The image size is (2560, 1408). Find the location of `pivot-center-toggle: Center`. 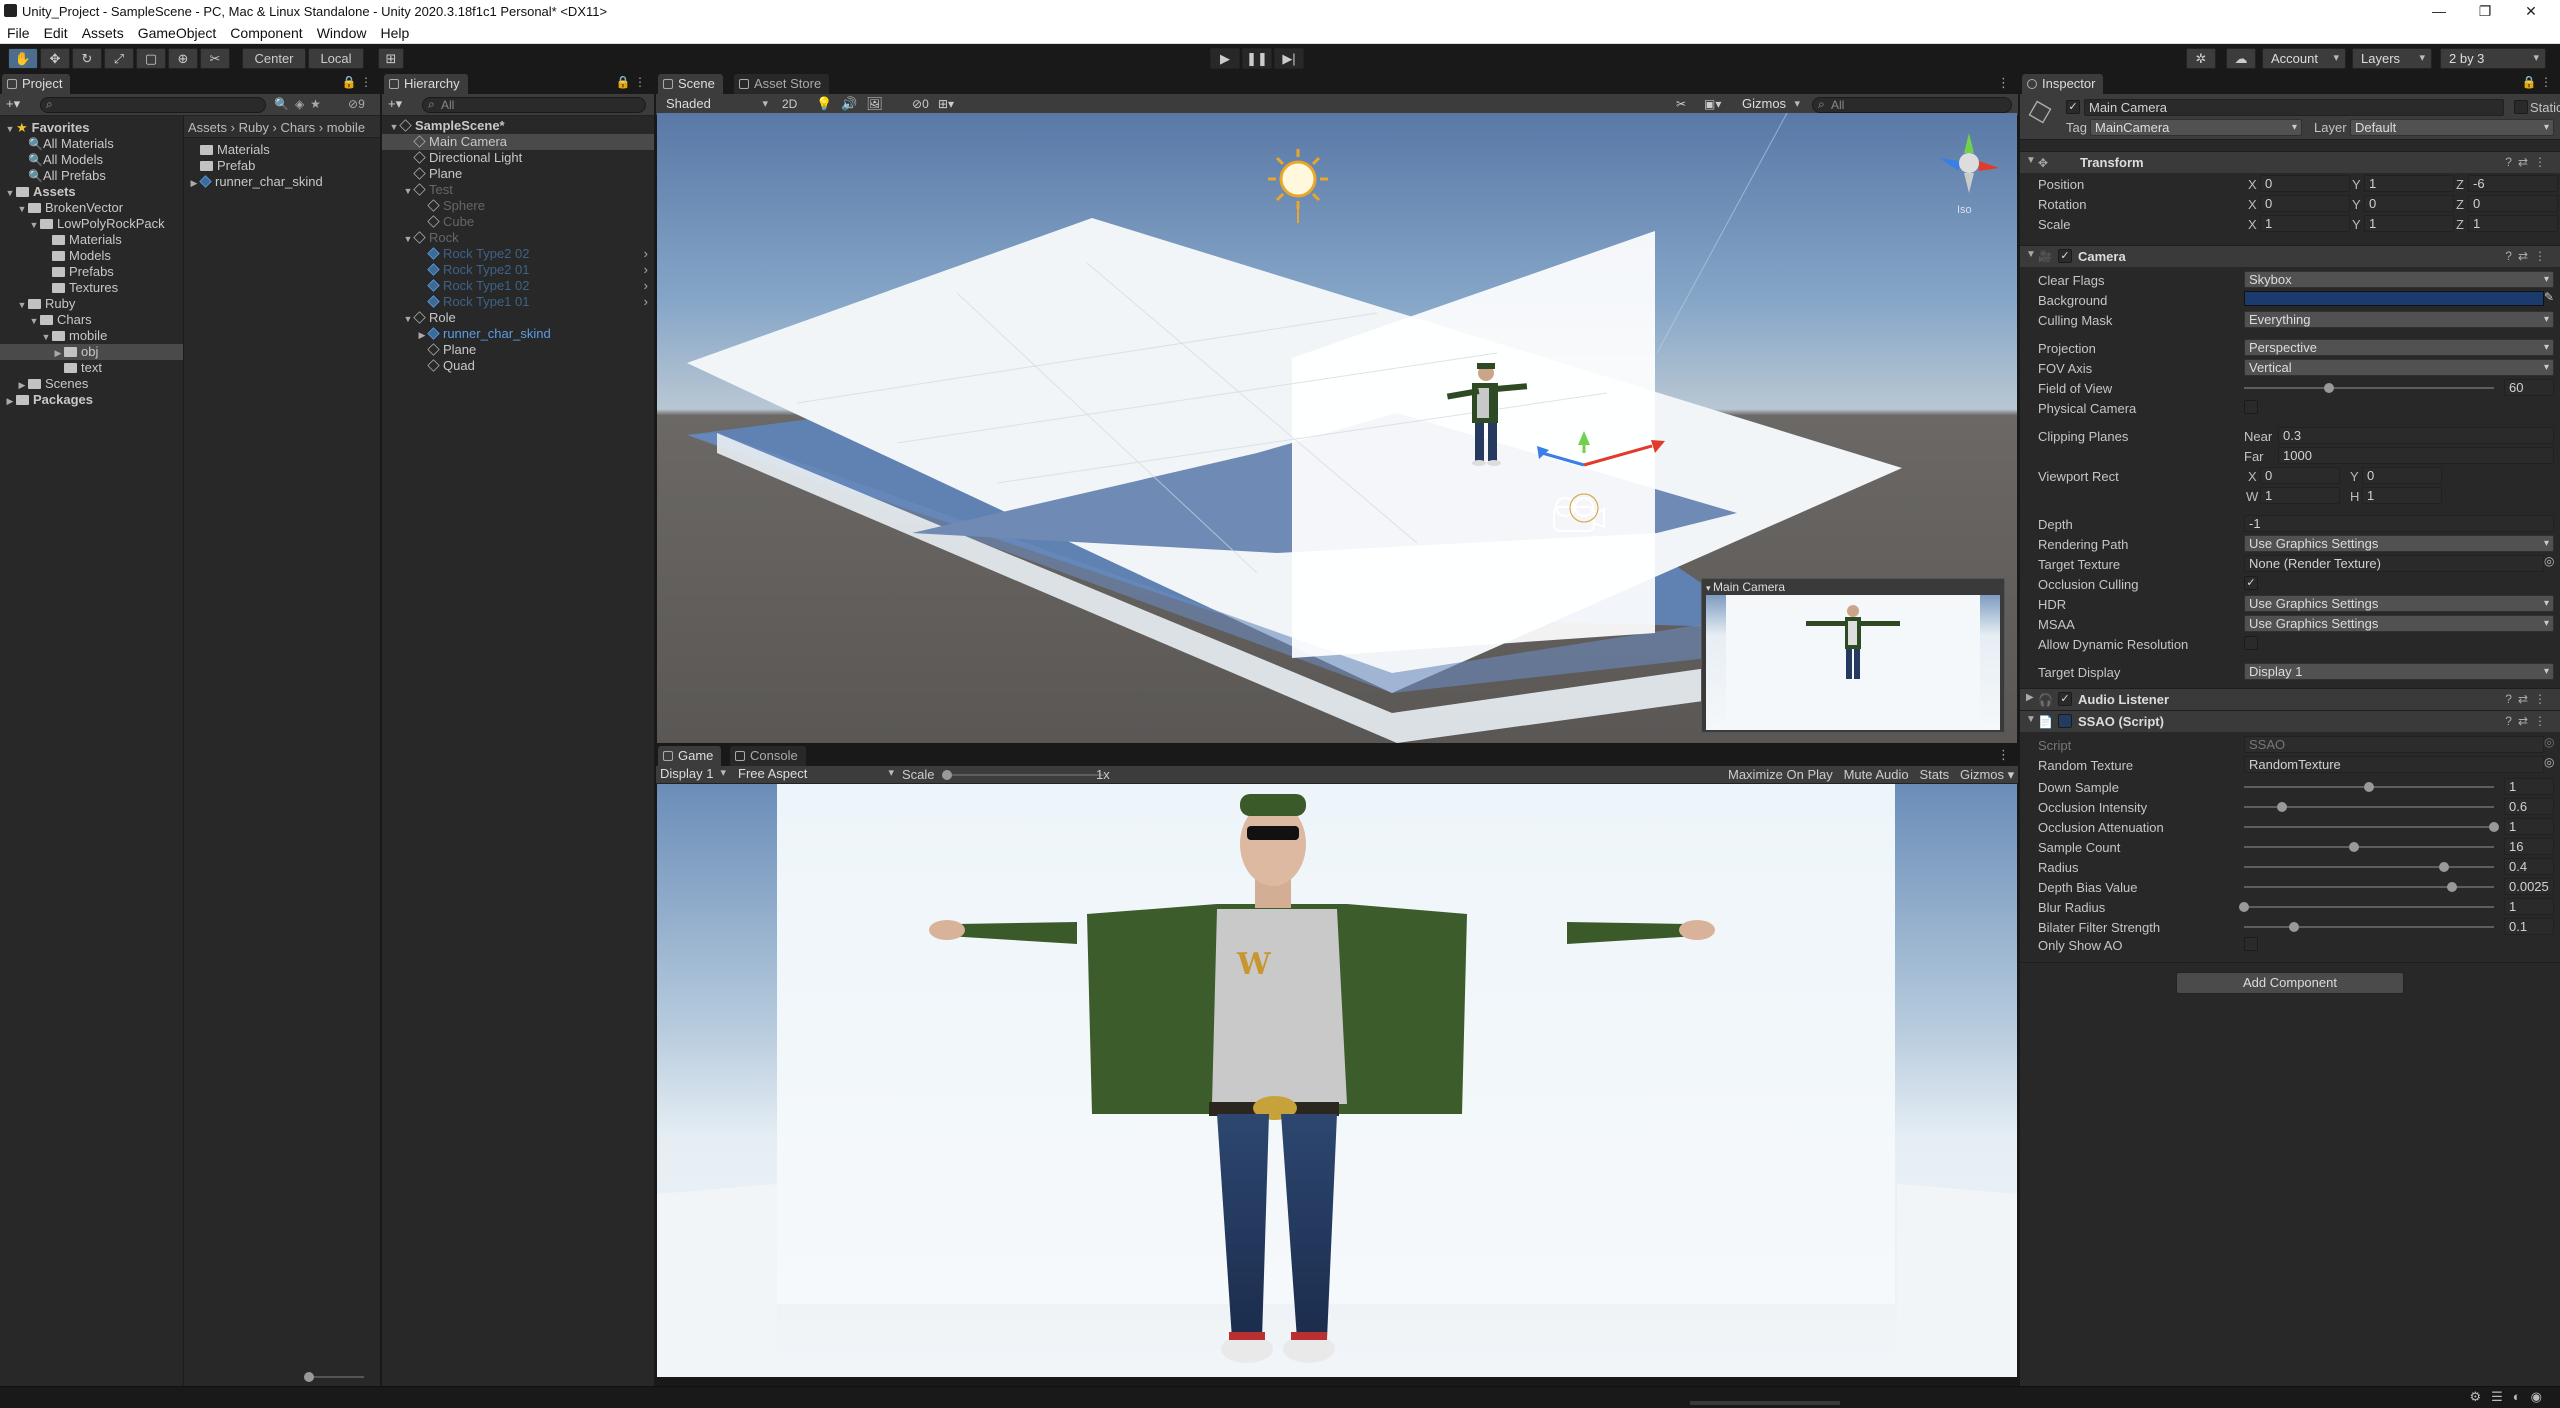

pivot-center-toggle: Center is located at coordinates (274, 58).